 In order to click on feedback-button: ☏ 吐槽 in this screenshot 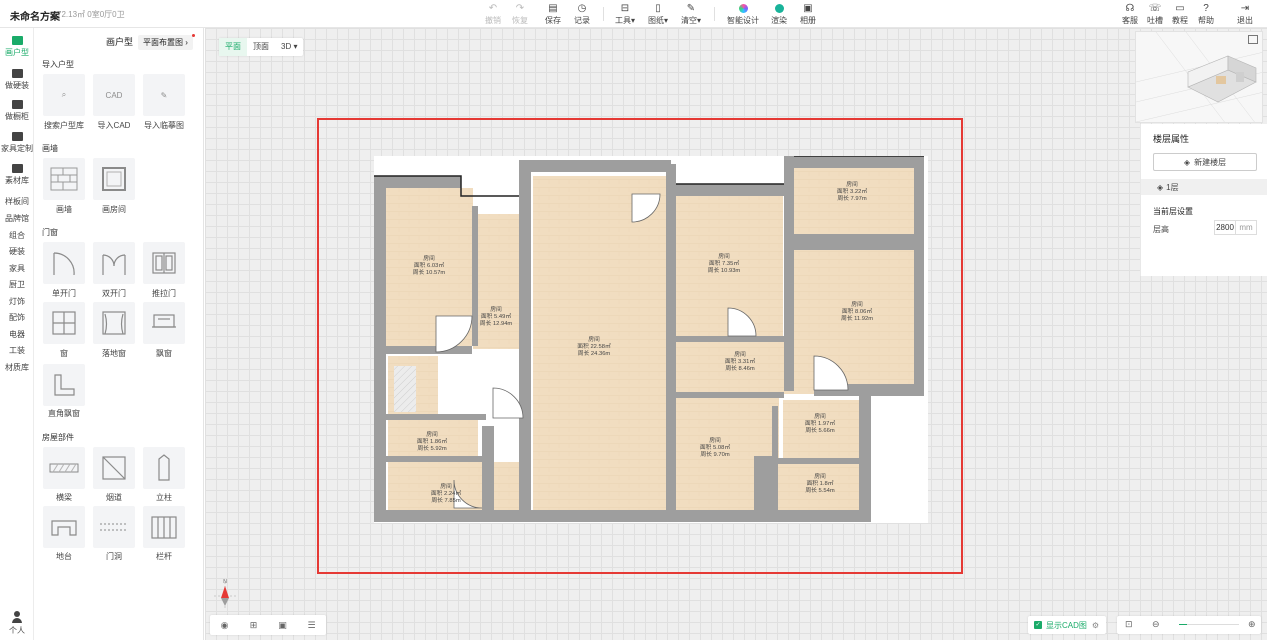, I will do `click(1155, 15)`.